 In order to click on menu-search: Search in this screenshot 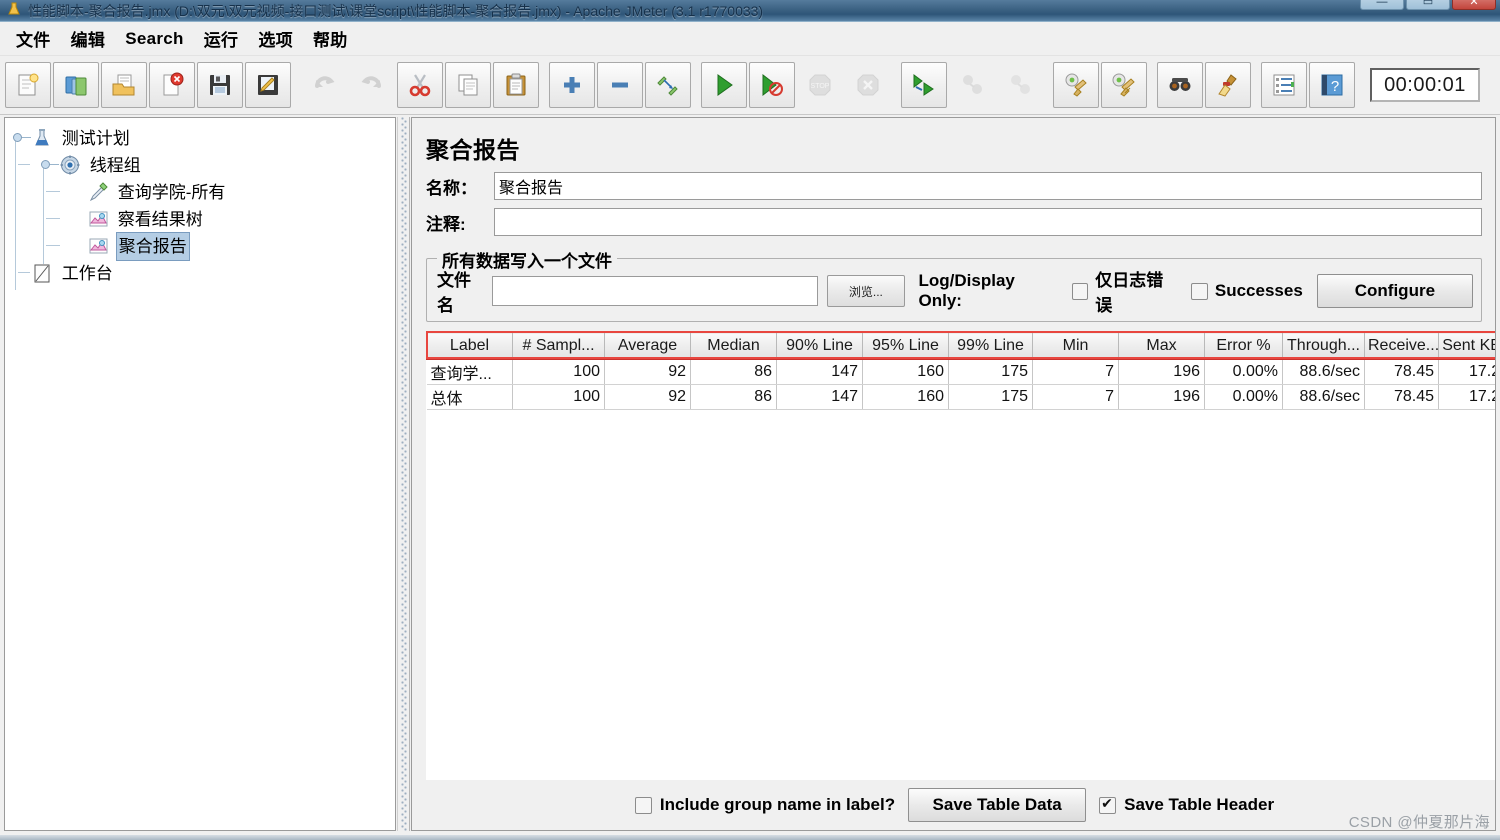, I will do `click(154, 39)`.